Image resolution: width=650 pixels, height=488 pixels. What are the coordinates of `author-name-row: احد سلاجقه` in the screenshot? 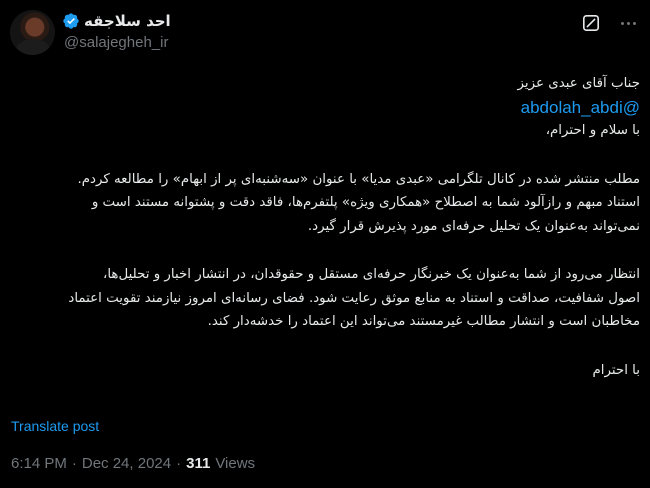 It's located at (116, 21).